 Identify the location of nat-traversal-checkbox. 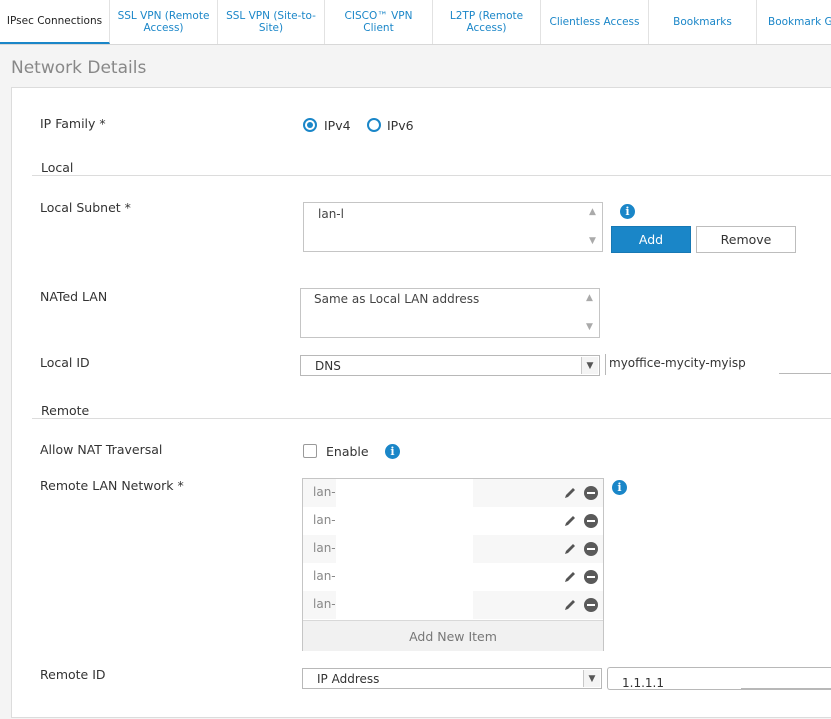
(310, 451).